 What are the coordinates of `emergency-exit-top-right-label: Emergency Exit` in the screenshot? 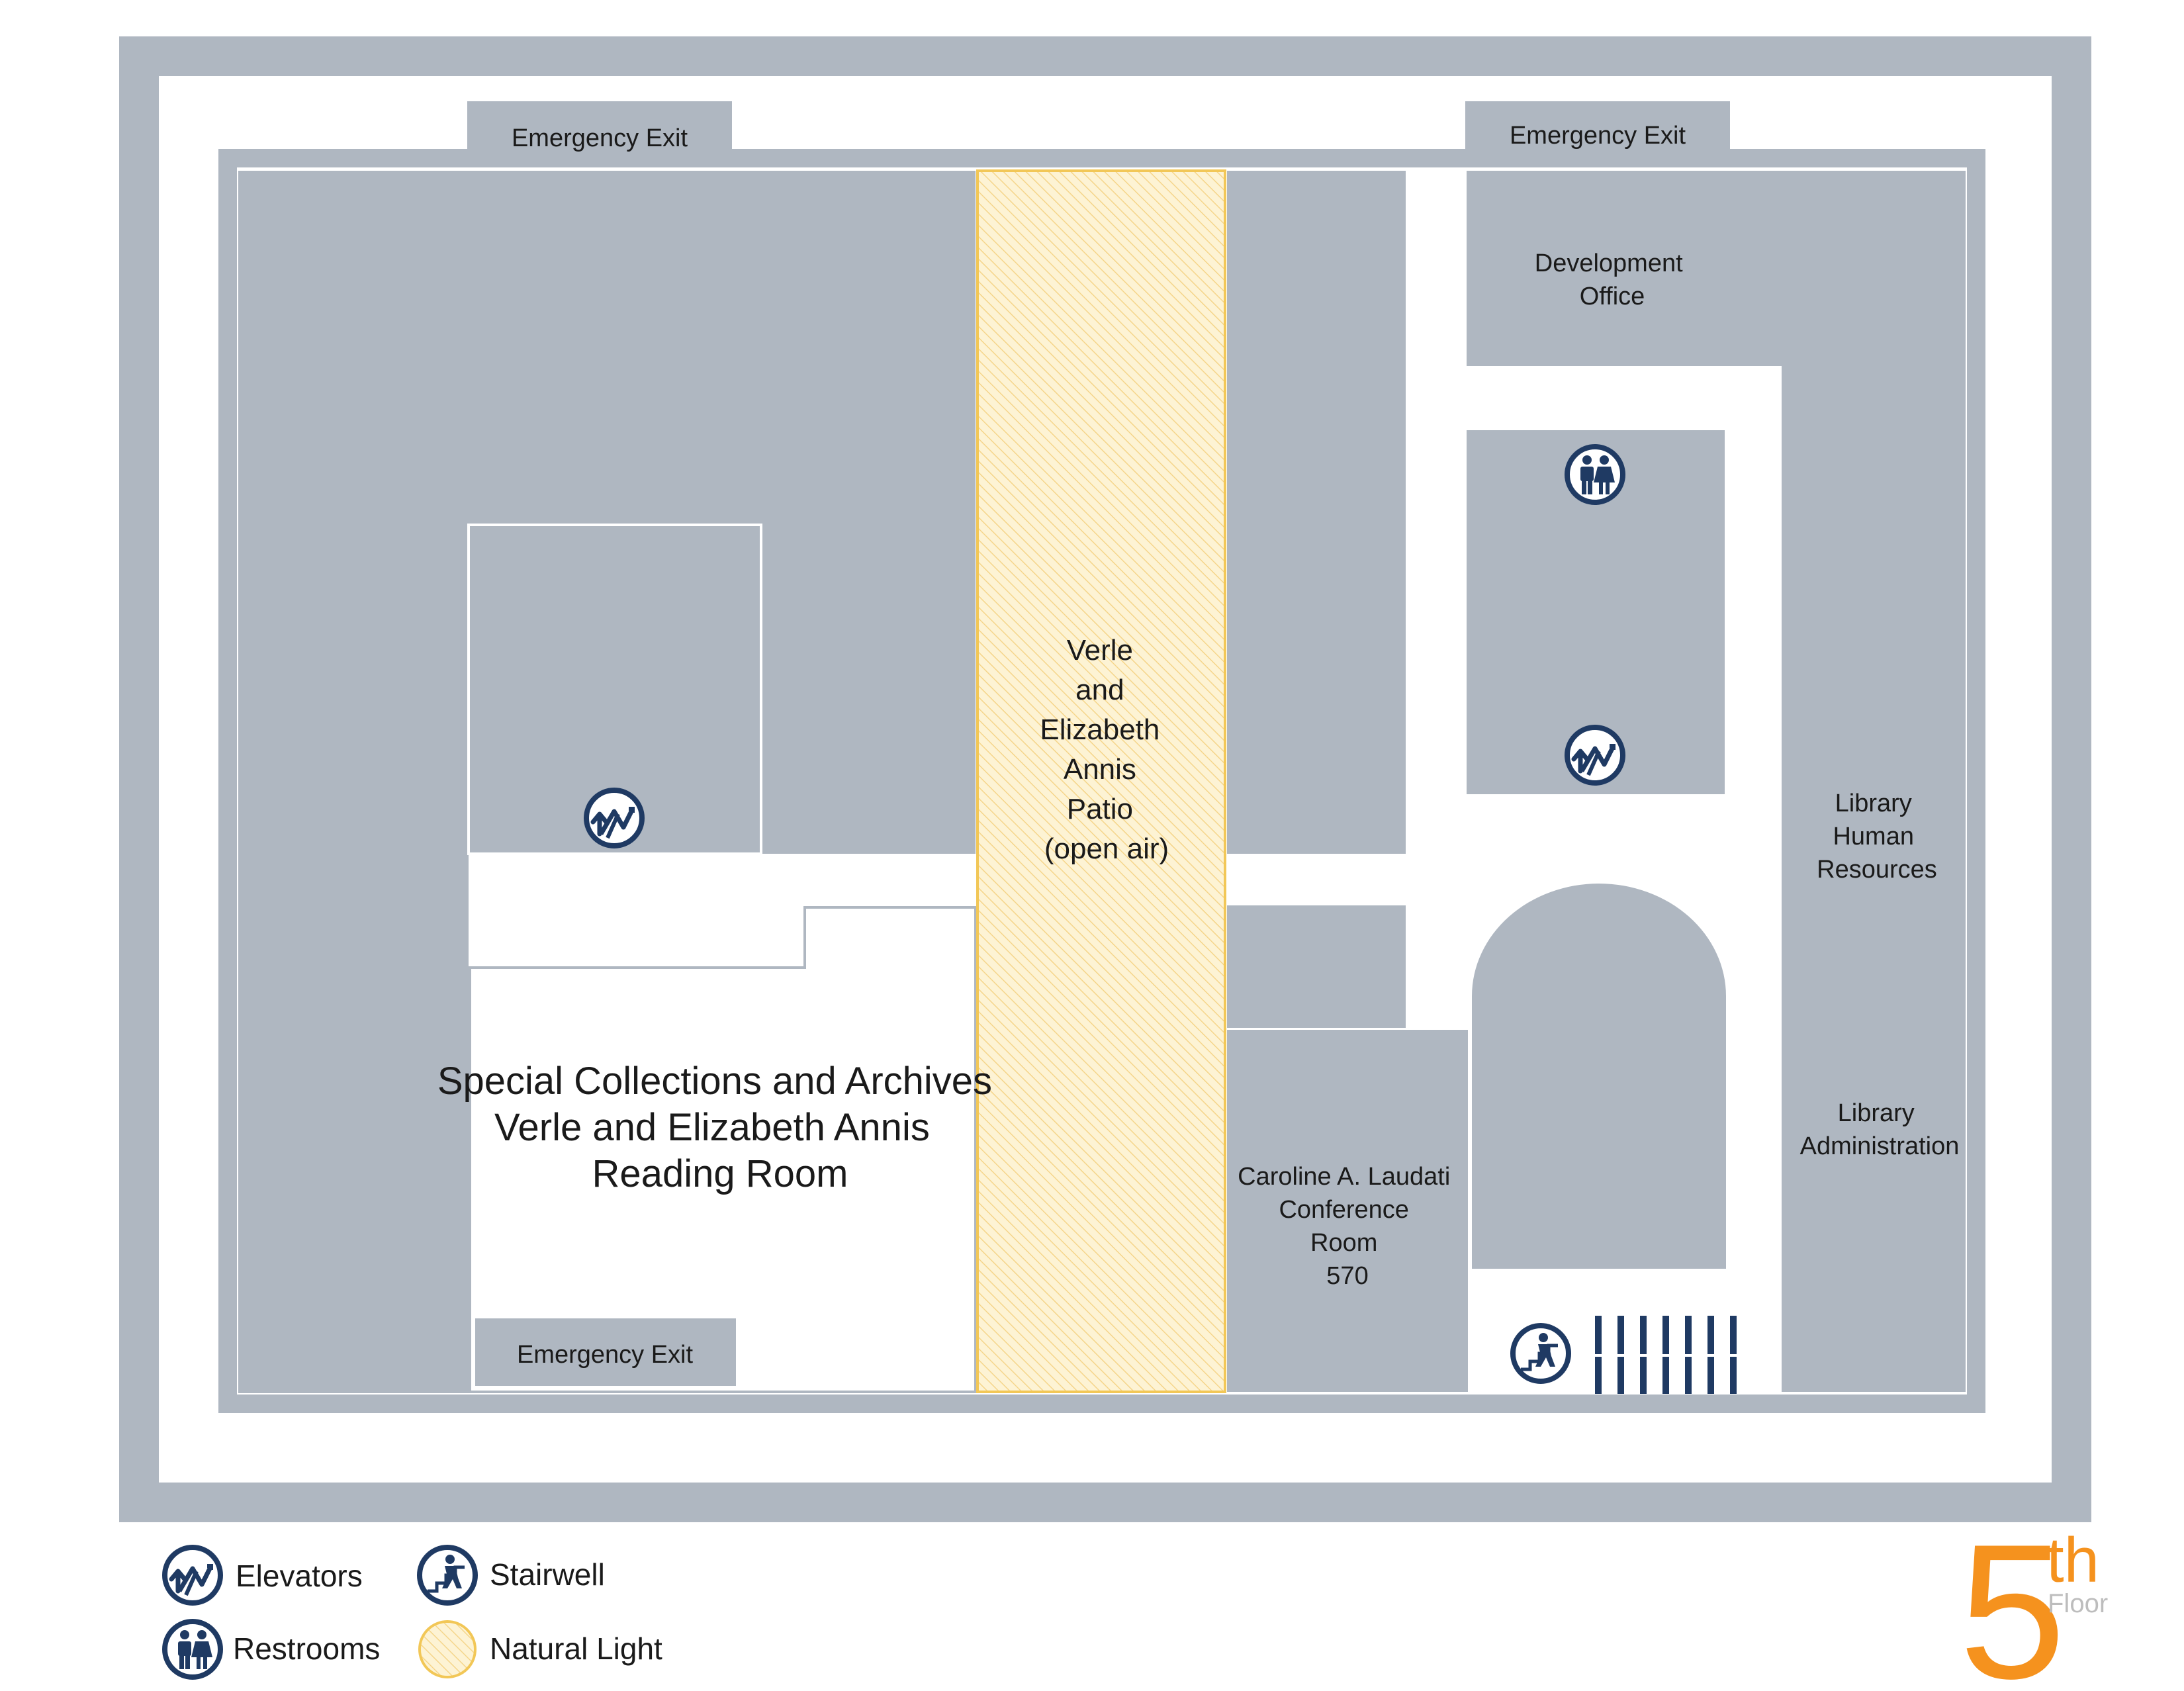 It's located at (1598, 136).